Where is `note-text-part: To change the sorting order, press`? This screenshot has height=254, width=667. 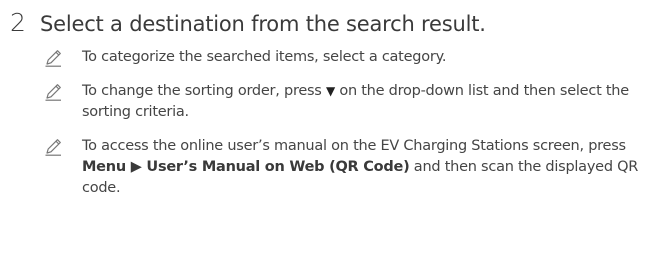 note-text-part: To change the sorting order, press is located at coordinates (204, 91).